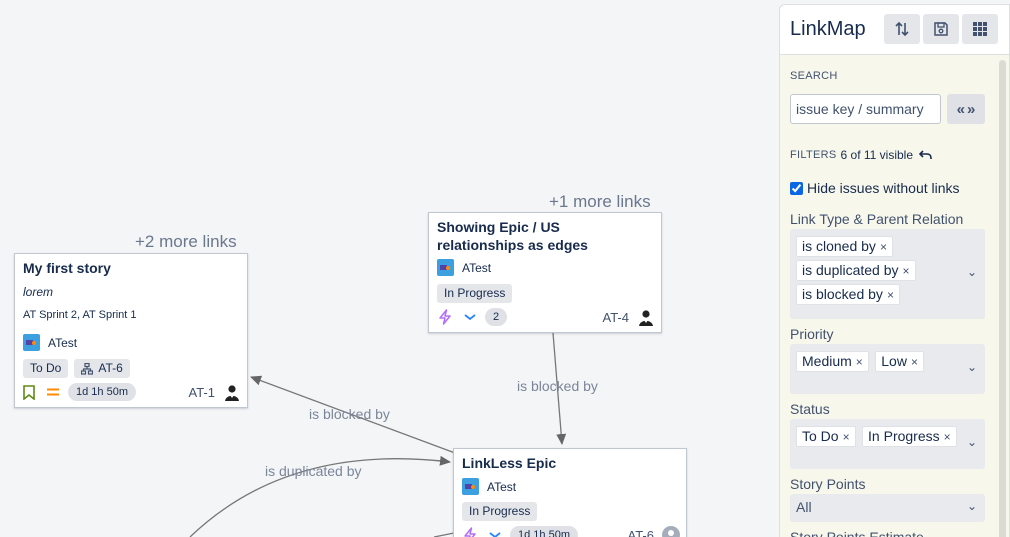 Image resolution: width=1010 pixels, height=537 pixels. I want to click on card-subtitle: lorem, so click(38, 292).